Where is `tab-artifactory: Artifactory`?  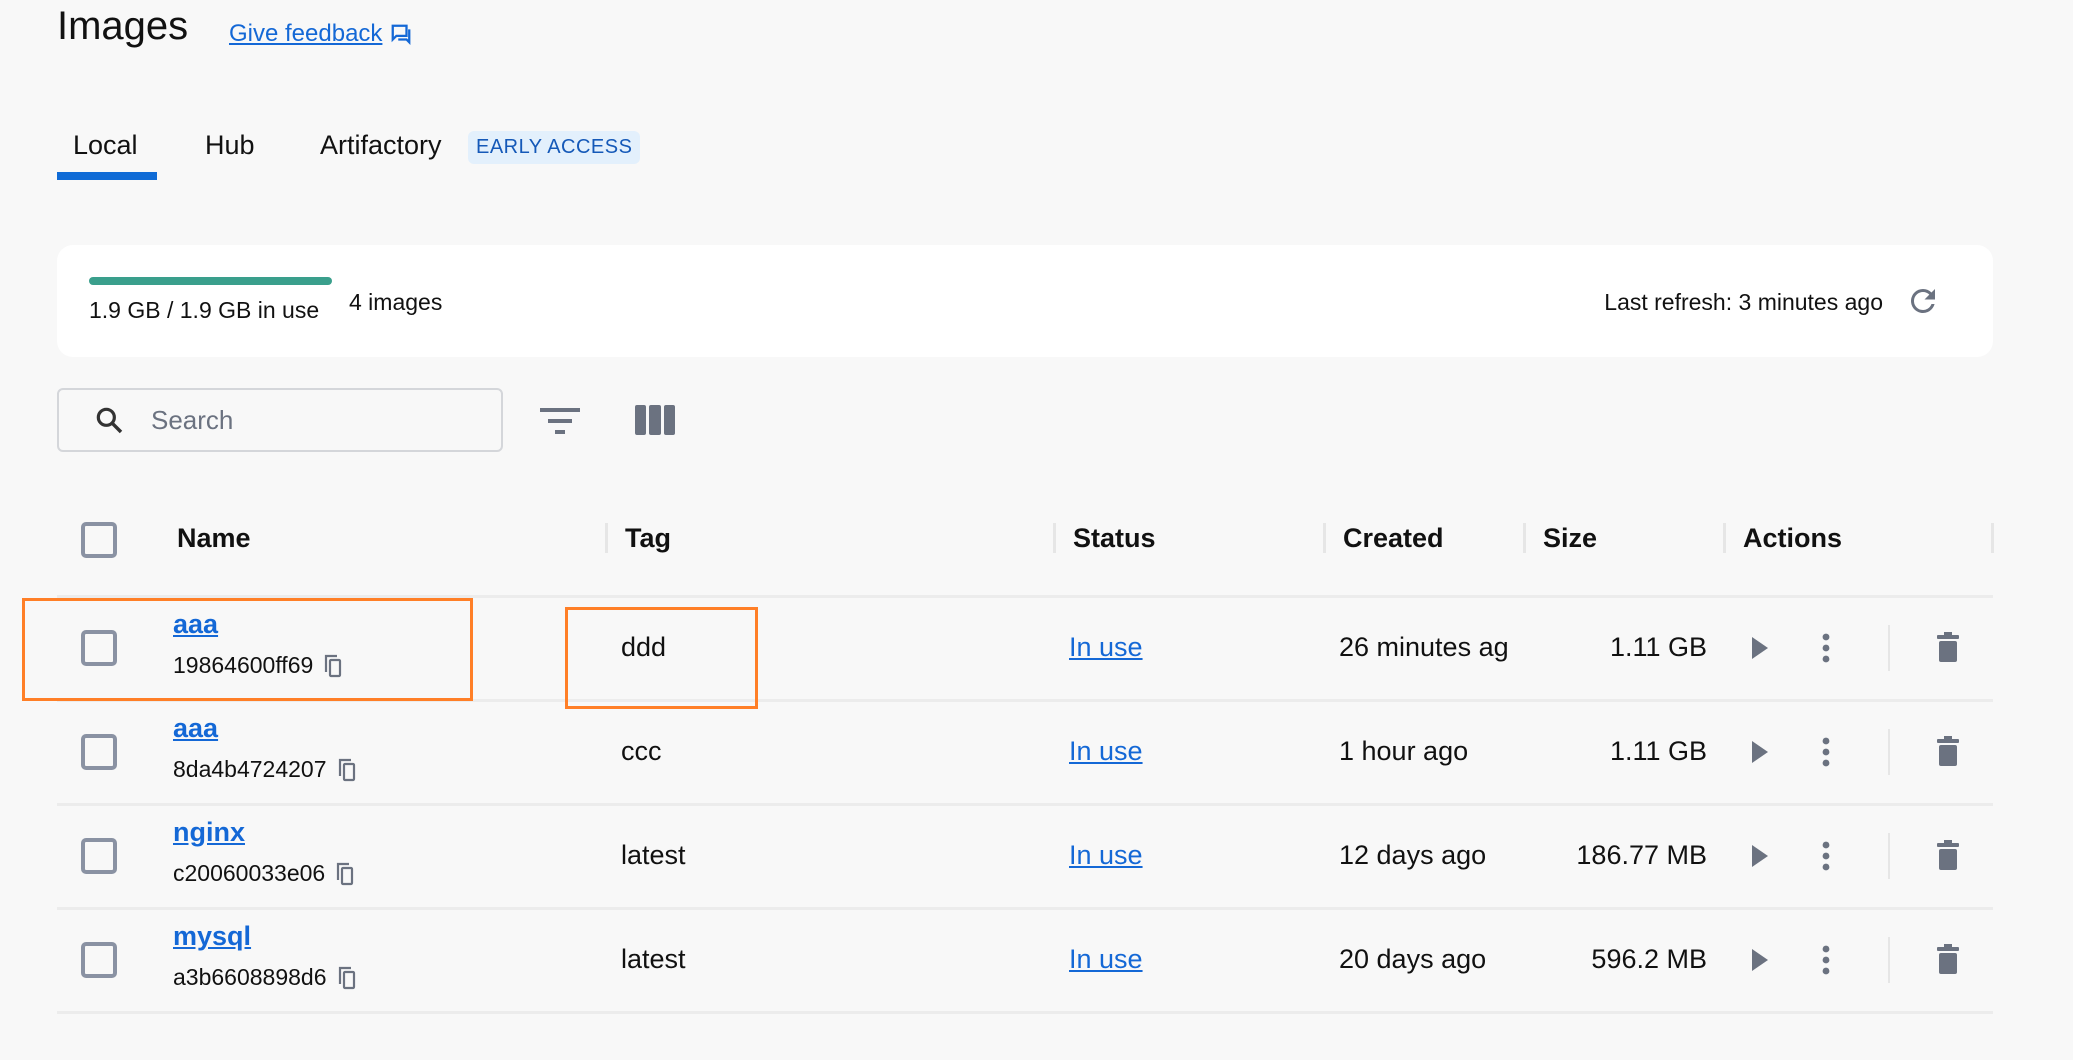
tab-artifactory: Artifactory is located at coordinates (381, 145).